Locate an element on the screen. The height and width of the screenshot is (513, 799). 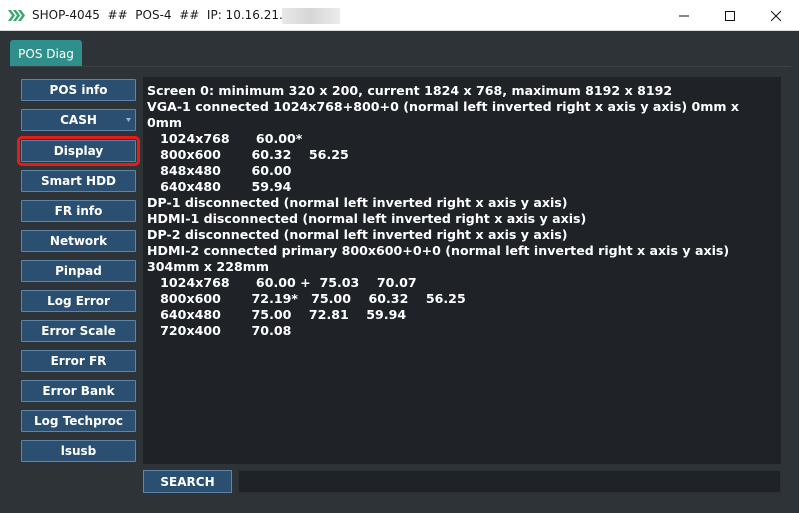
maximize-button is located at coordinates (730, 15).